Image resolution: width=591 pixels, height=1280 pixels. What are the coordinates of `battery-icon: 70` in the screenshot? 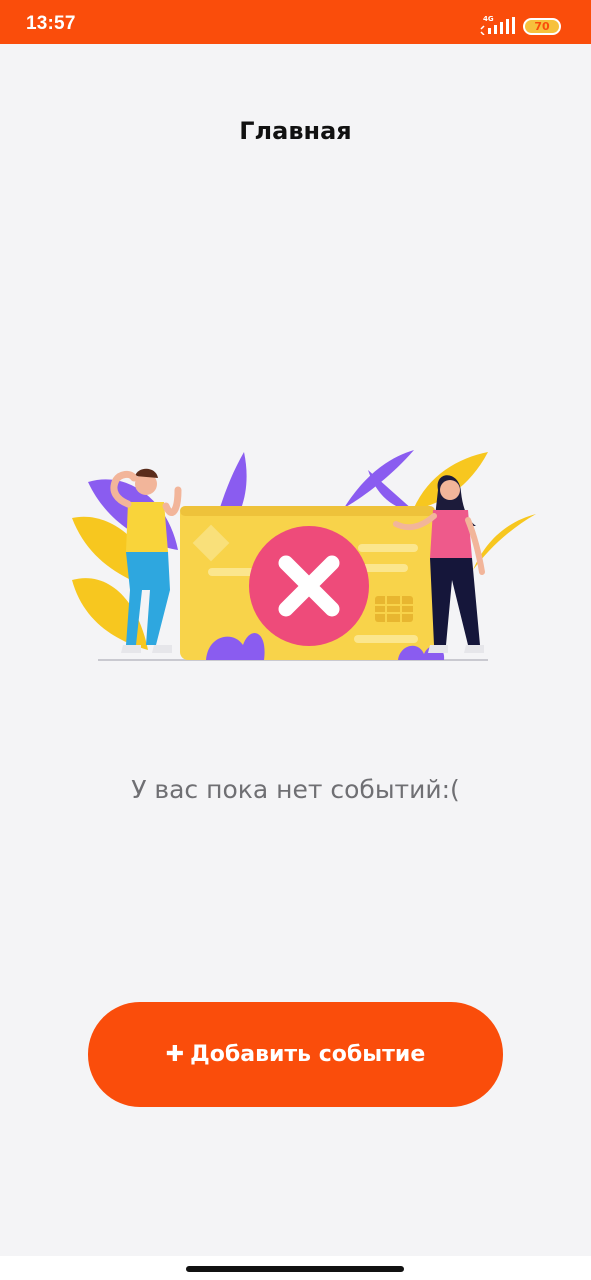 It's located at (542, 26).